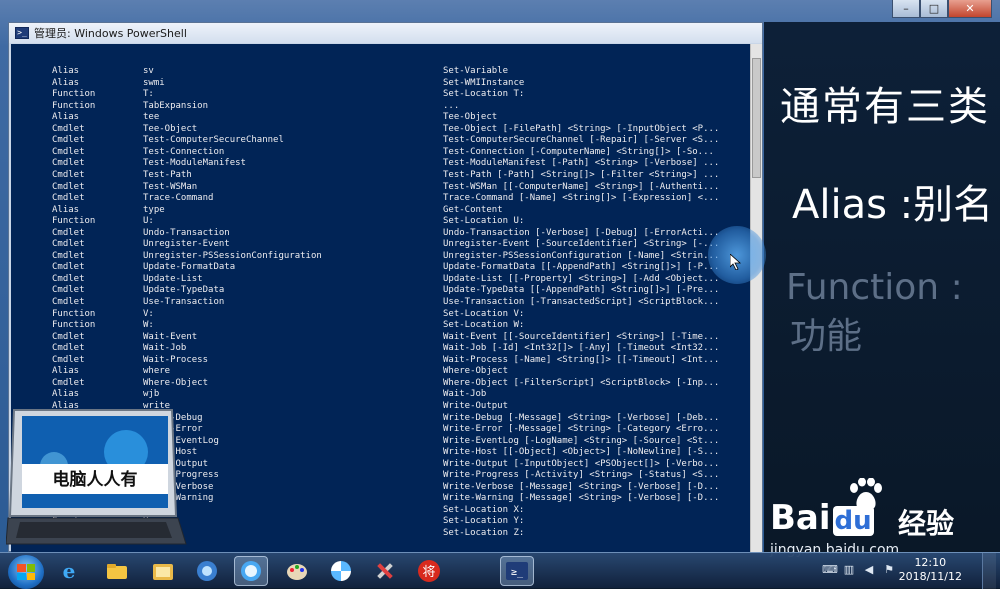 Image resolution: width=1000 pixels, height=589 pixels. I want to click on command-name: type, so click(154, 209).